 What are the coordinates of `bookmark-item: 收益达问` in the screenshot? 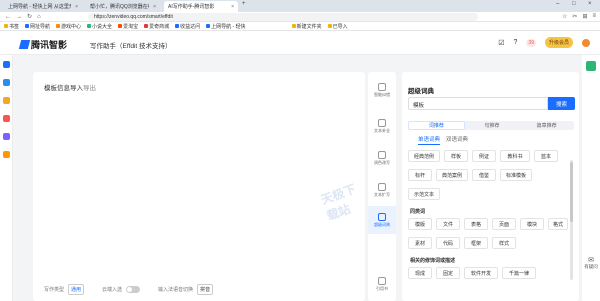 It's located at (187, 26).